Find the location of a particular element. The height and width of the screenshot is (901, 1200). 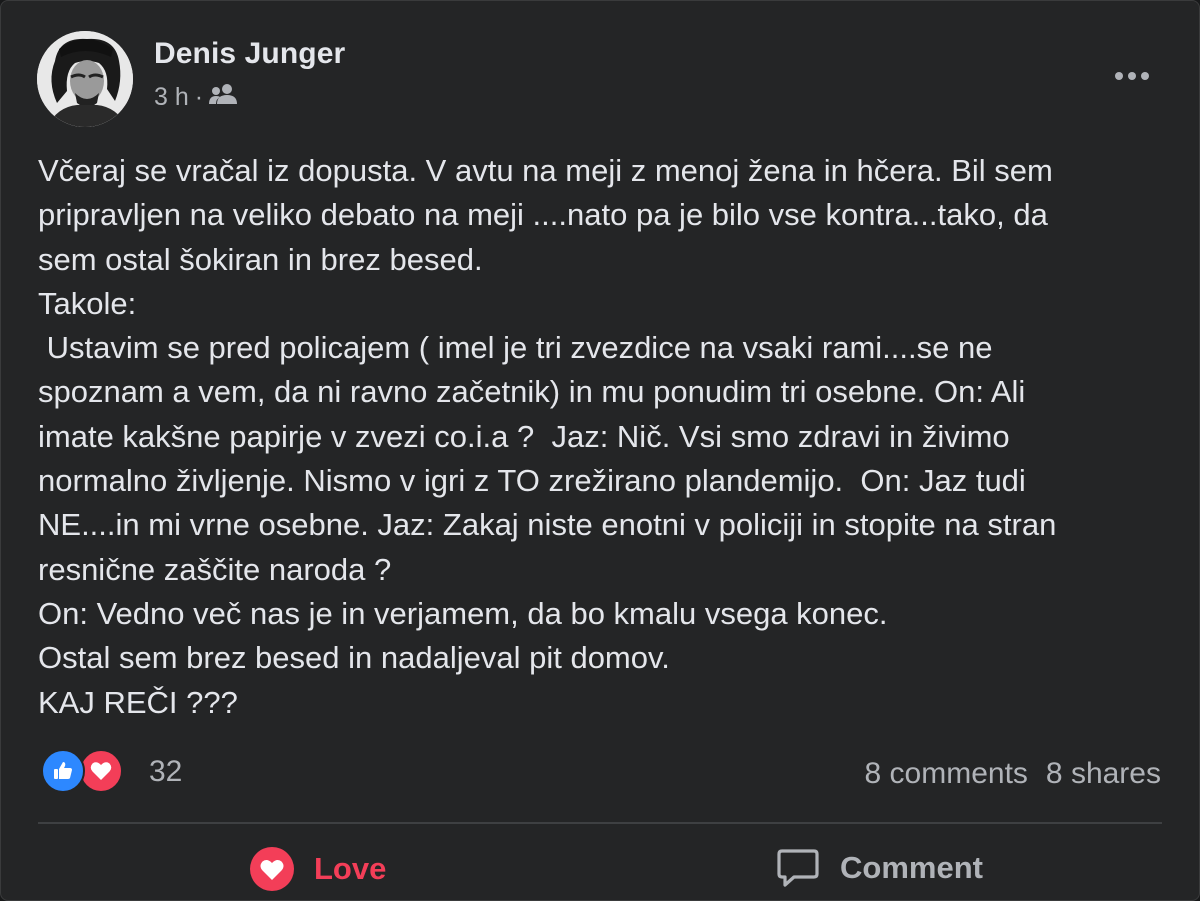

post-header: Denis Junger 3 h · is located at coordinates (607, 81).